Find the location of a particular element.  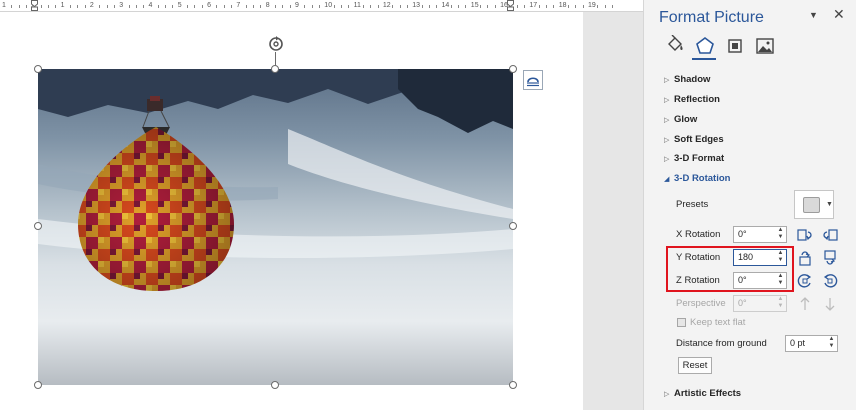

size-icon is located at coordinates (735, 46).